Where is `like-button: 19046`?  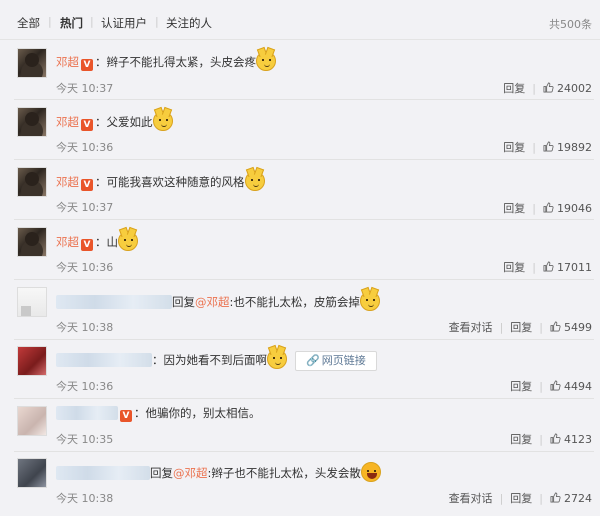
like-button: 19046 is located at coordinates (567, 208).